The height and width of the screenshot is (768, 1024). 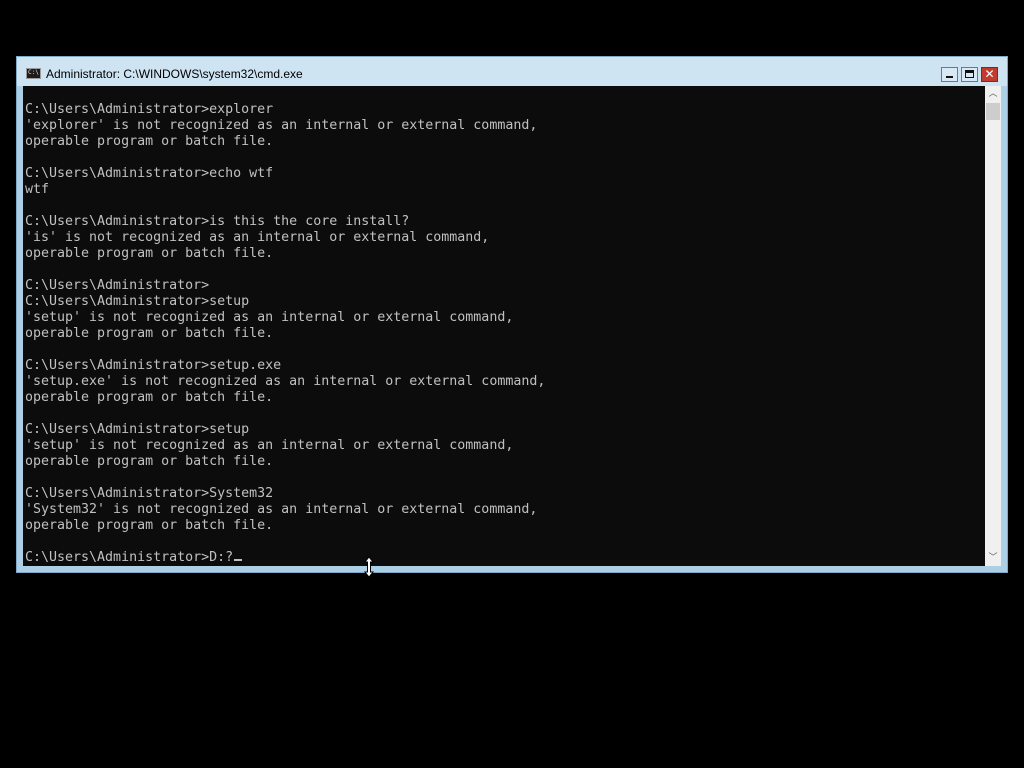 What do you see at coordinates (221, 557) in the screenshot?
I see `console-input: D:?` at bounding box center [221, 557].